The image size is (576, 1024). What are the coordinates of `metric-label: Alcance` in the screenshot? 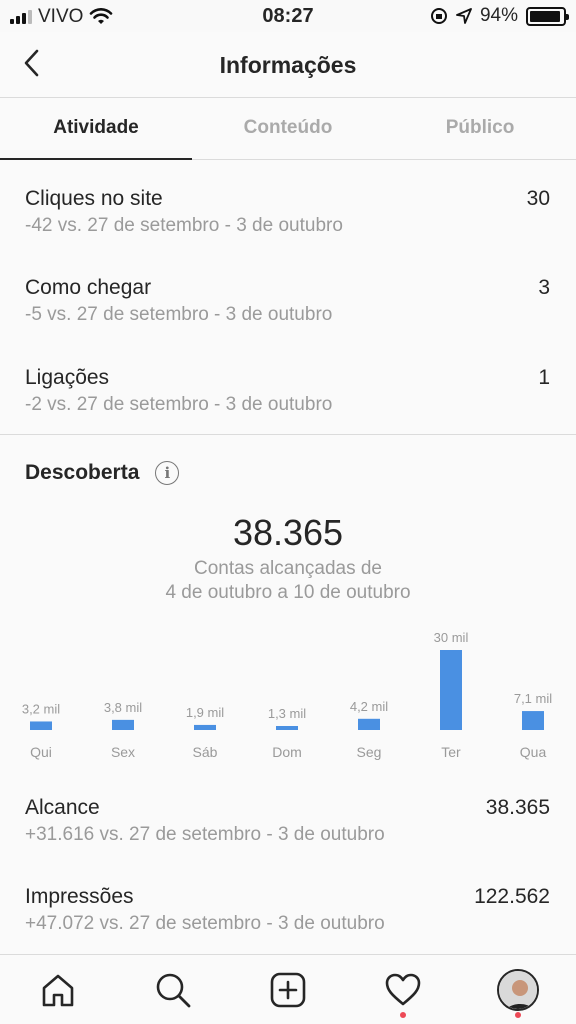 It's located at (62, 807).